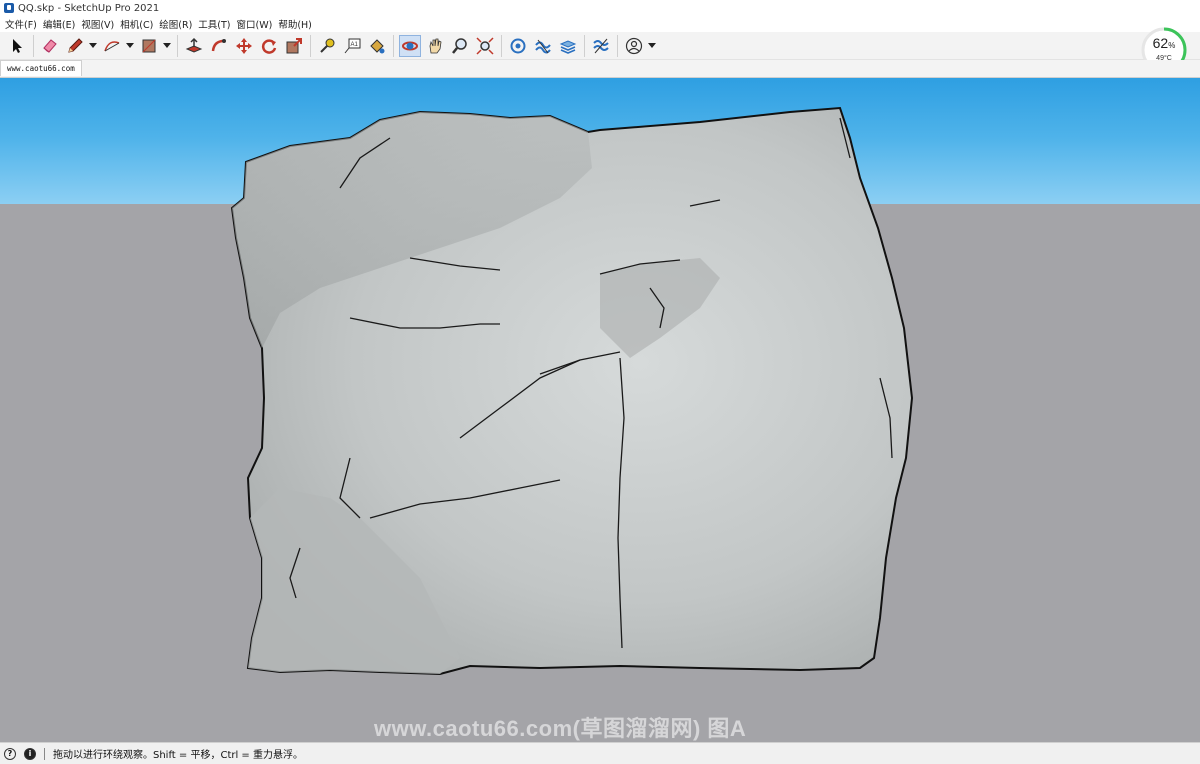 The image size is (1200, 764). What do you see at coordinates (543, 46) in the screenshot?
I see `sandbox-icon` at bounding box center [543, 46].